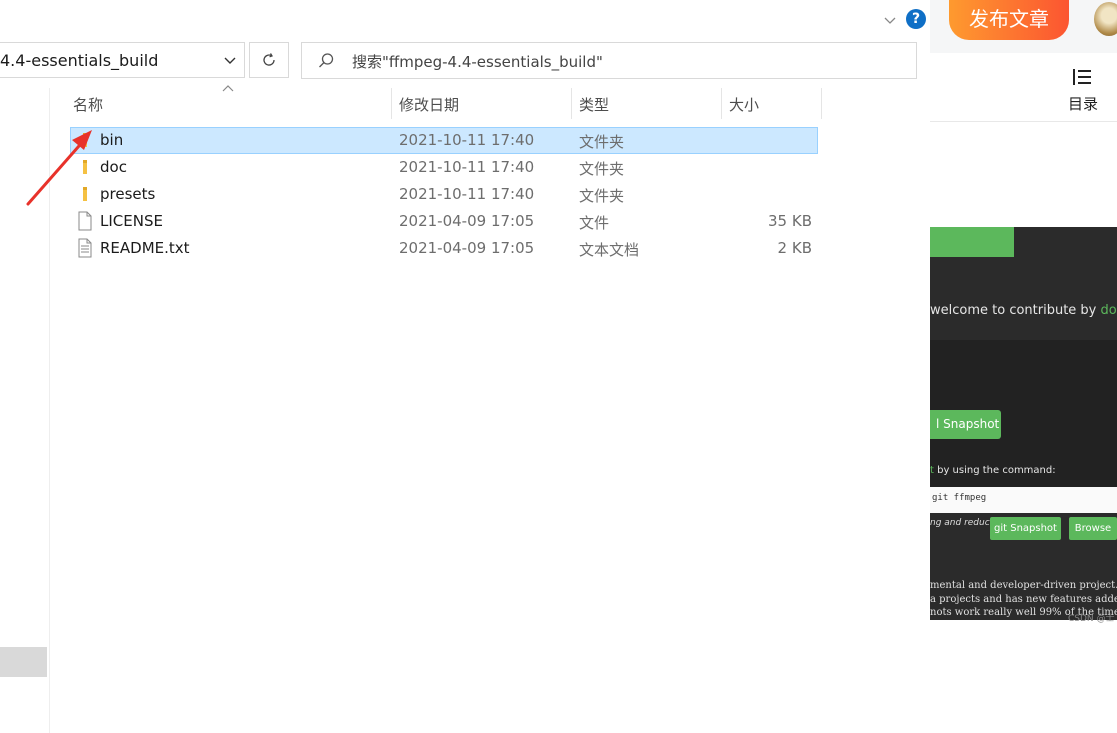 This screenshot has width=1117, height=733. Describe the element at coordinates (1082, 77) in the screenshot. I see `table-of-contents-icon` at that location.